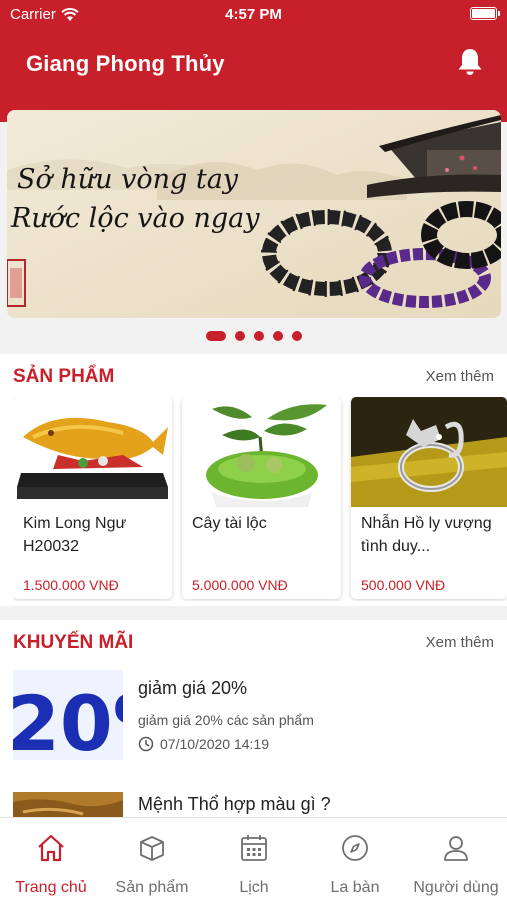 The width and height of the screenshot is (507, 900). Describe the element at coordinates (234, 804) in the screenshot. I see `promo-title: Mệnh Thổ hợp màu gì ?` at that location.